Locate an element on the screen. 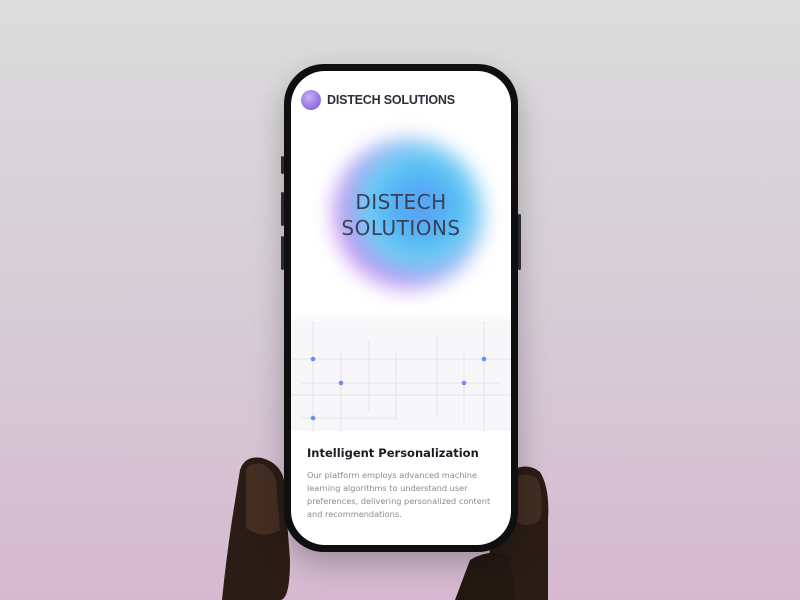  phone-volume-down is located at coordinates (282, 253).